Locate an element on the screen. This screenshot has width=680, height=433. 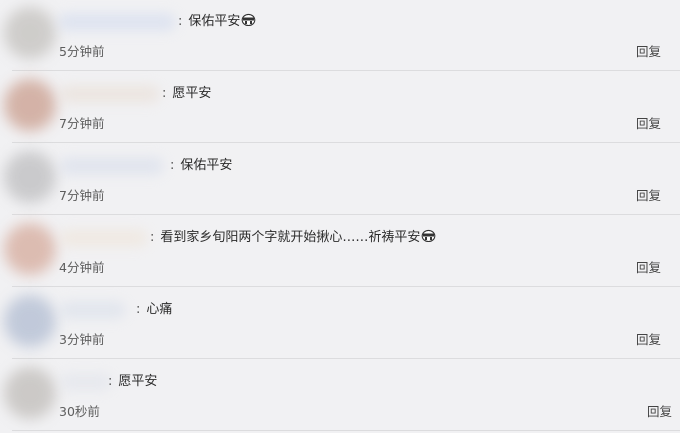
comment-body: 心痛 is located at coordinates (159, 309).